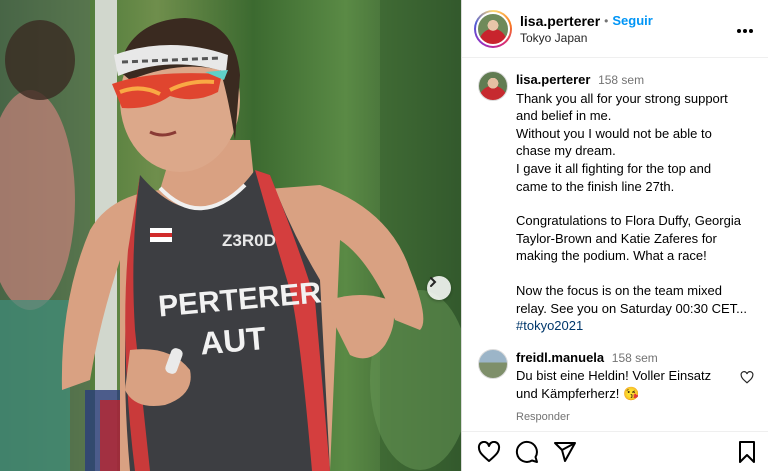 The height and width of the screenshot is (471, 768). I want to click on comment-button, so click(527, 452).